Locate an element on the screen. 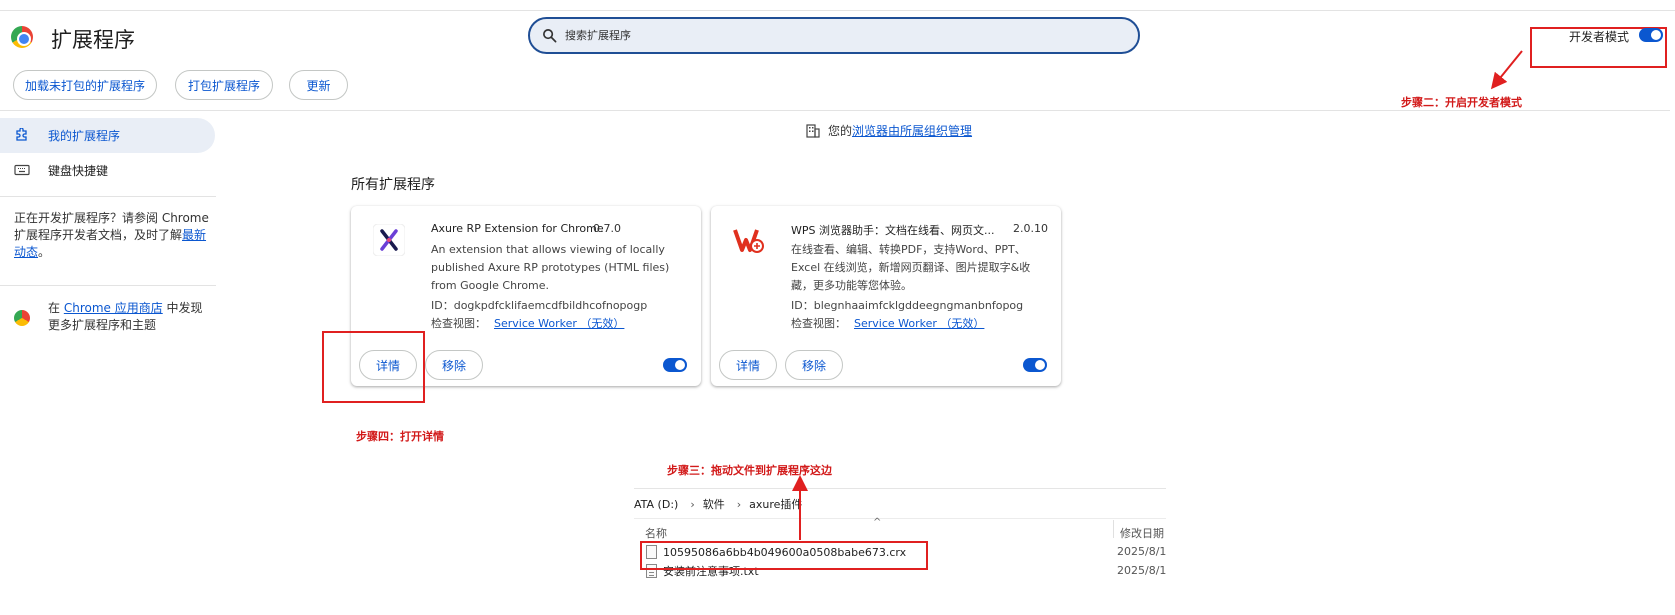 The image size is (1675, 615). chrome-web-store-icon is located at coordinates (22, 318).